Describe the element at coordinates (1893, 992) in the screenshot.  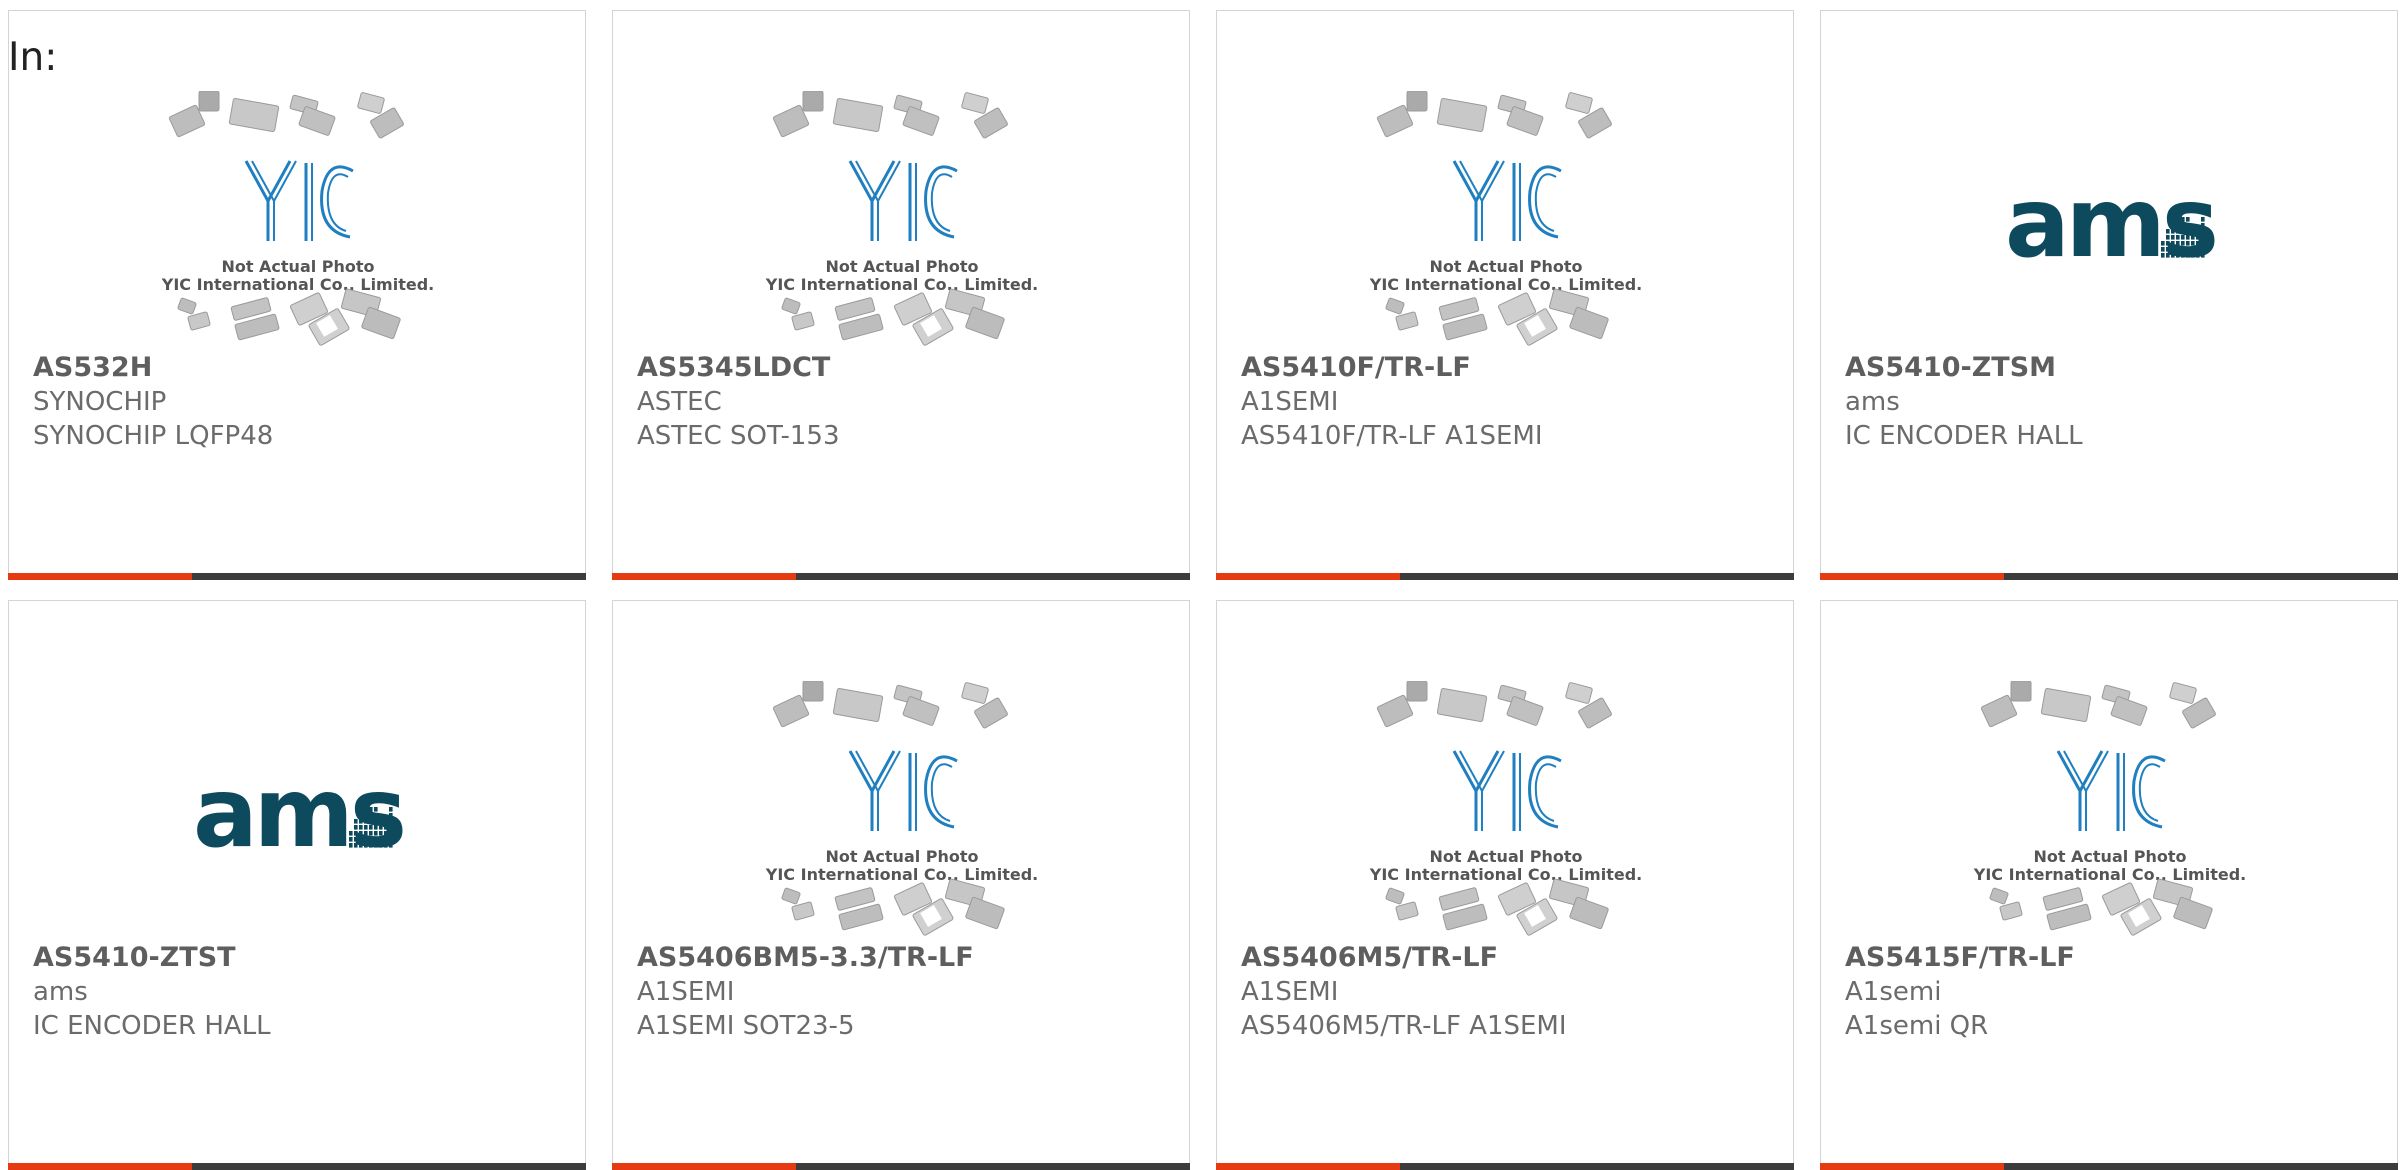
I see `manufacturer: A1semi` at that location.